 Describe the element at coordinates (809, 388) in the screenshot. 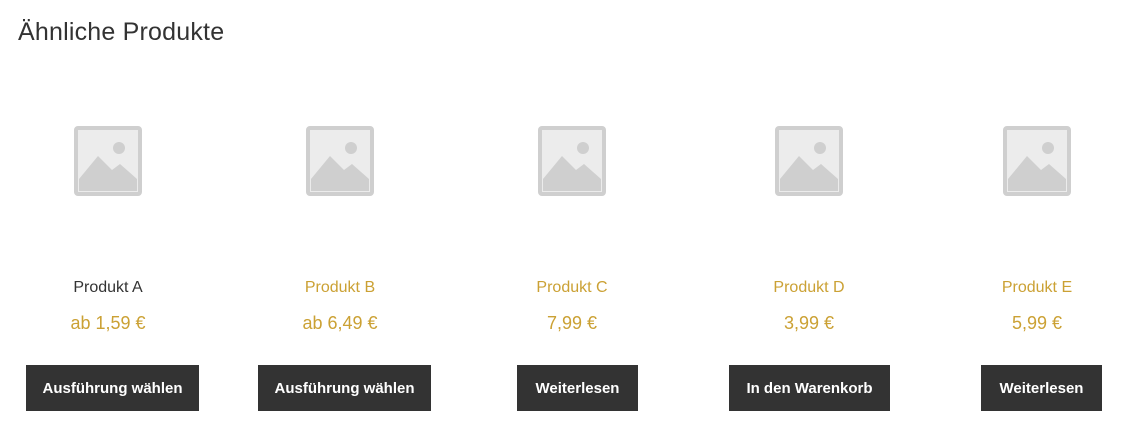

I see `add-to-cart-button: In den Warenkorb` at that location.